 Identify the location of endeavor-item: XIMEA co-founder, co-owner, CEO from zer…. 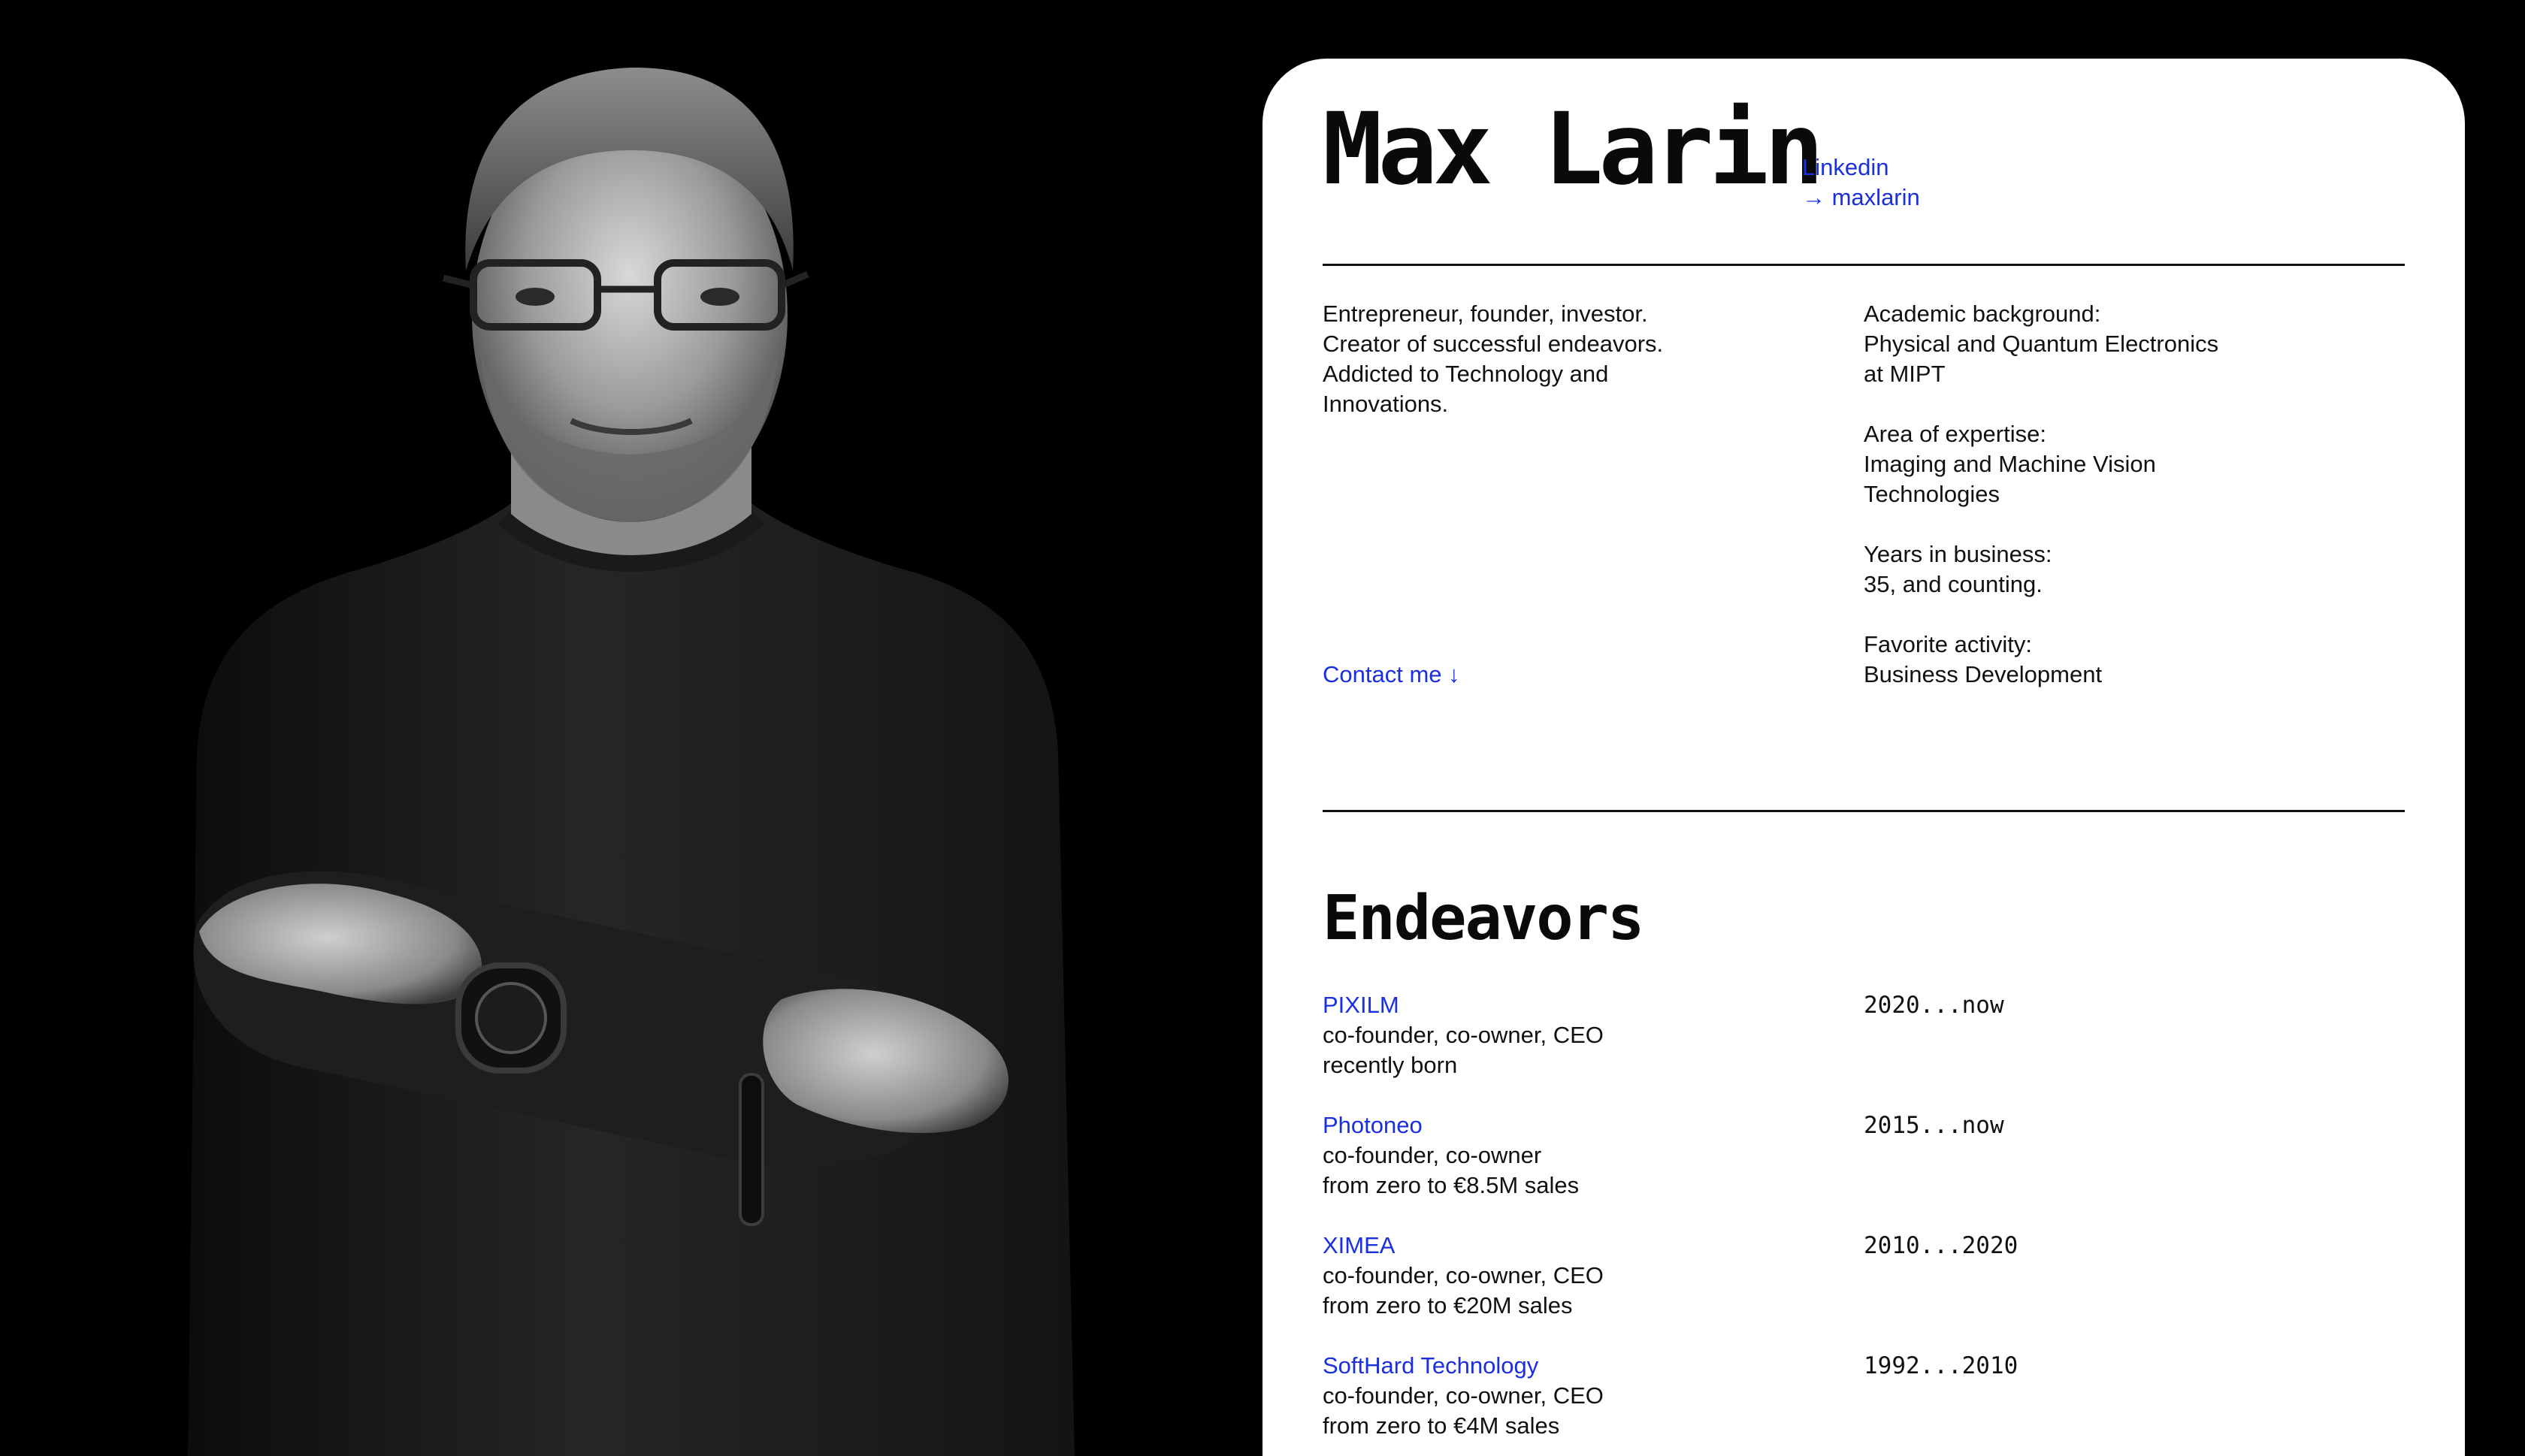
(1864, 1291).